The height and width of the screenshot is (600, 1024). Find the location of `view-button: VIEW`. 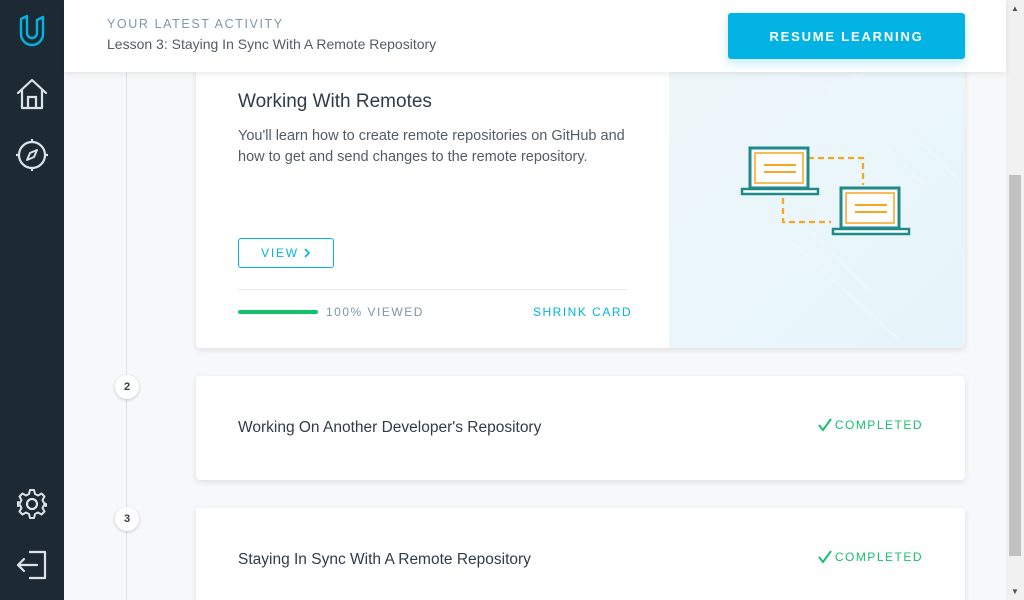

view-button: VIEW is located at coordinates (286, 253).